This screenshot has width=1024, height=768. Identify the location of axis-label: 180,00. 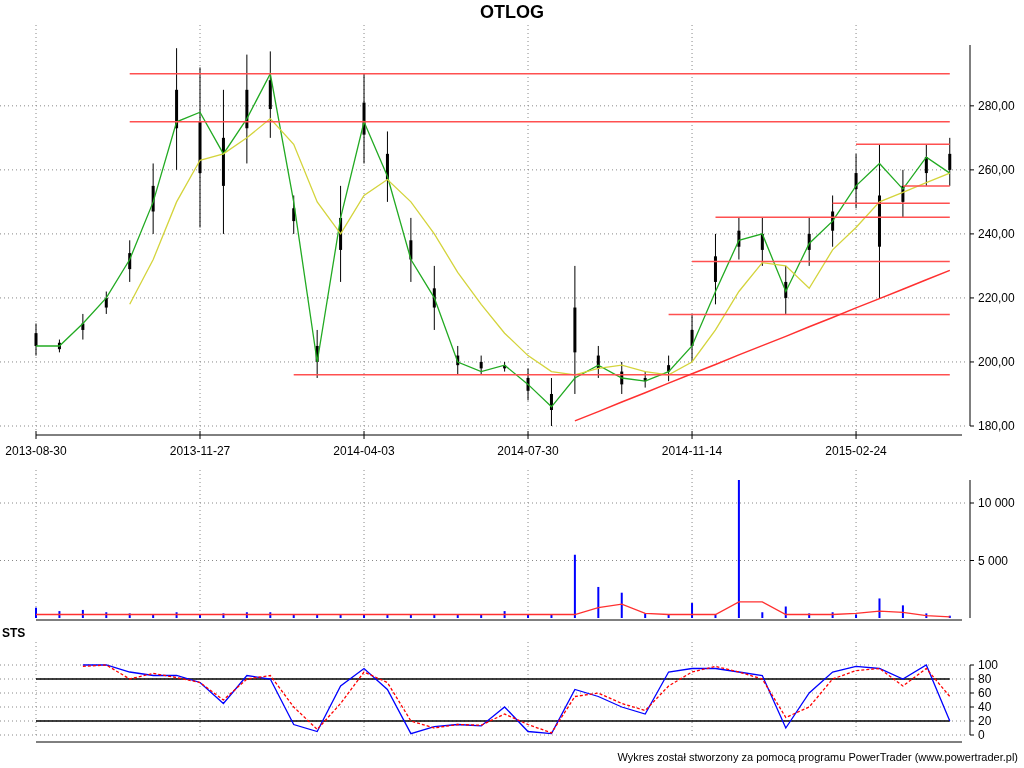
(996, 426).